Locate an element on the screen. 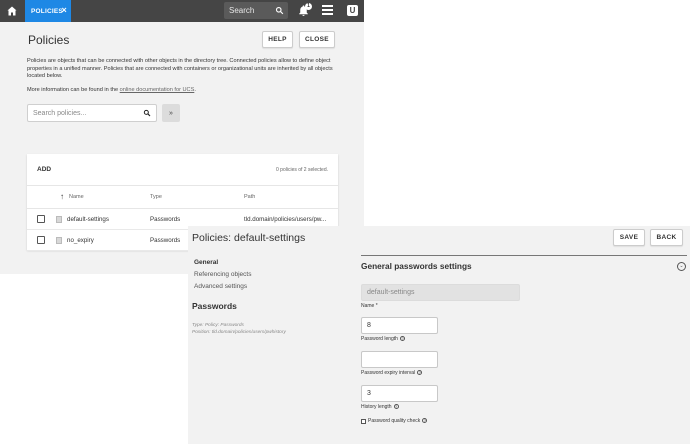  history-length-label-row: History length? is located at coordinates (380, 407).